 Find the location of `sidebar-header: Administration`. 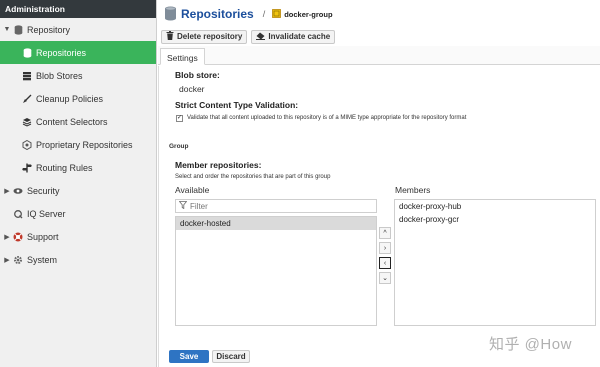

sidebar-header: Administration is located at coordinates (78, 9).